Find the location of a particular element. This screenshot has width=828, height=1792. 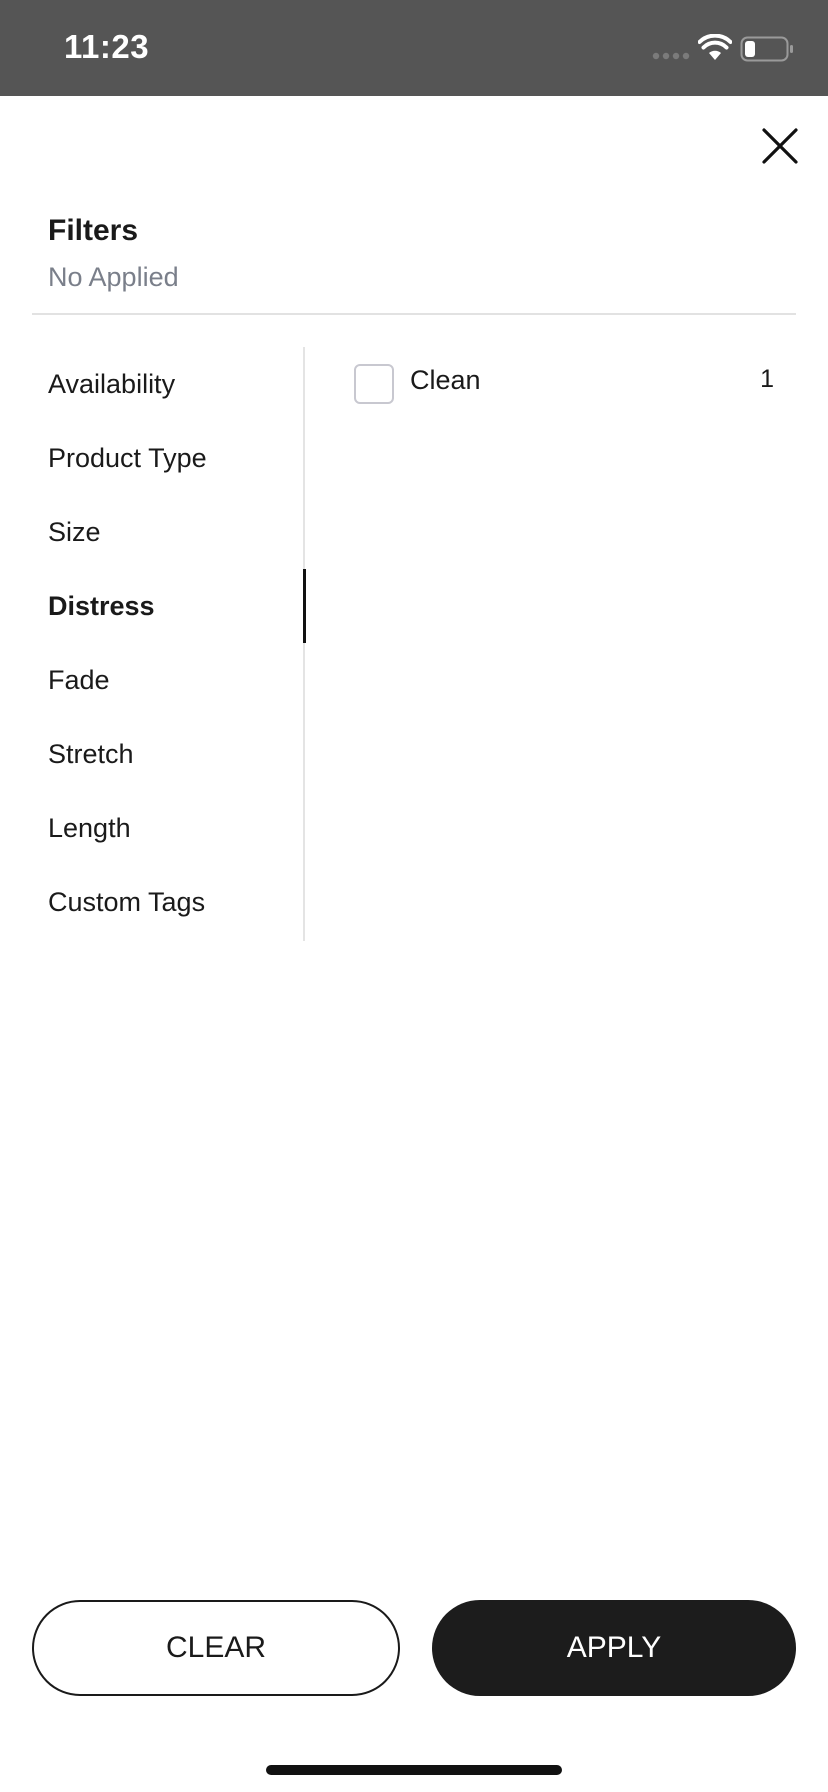

applied-filters-status: No Applied is located at coordinates (113, 277).